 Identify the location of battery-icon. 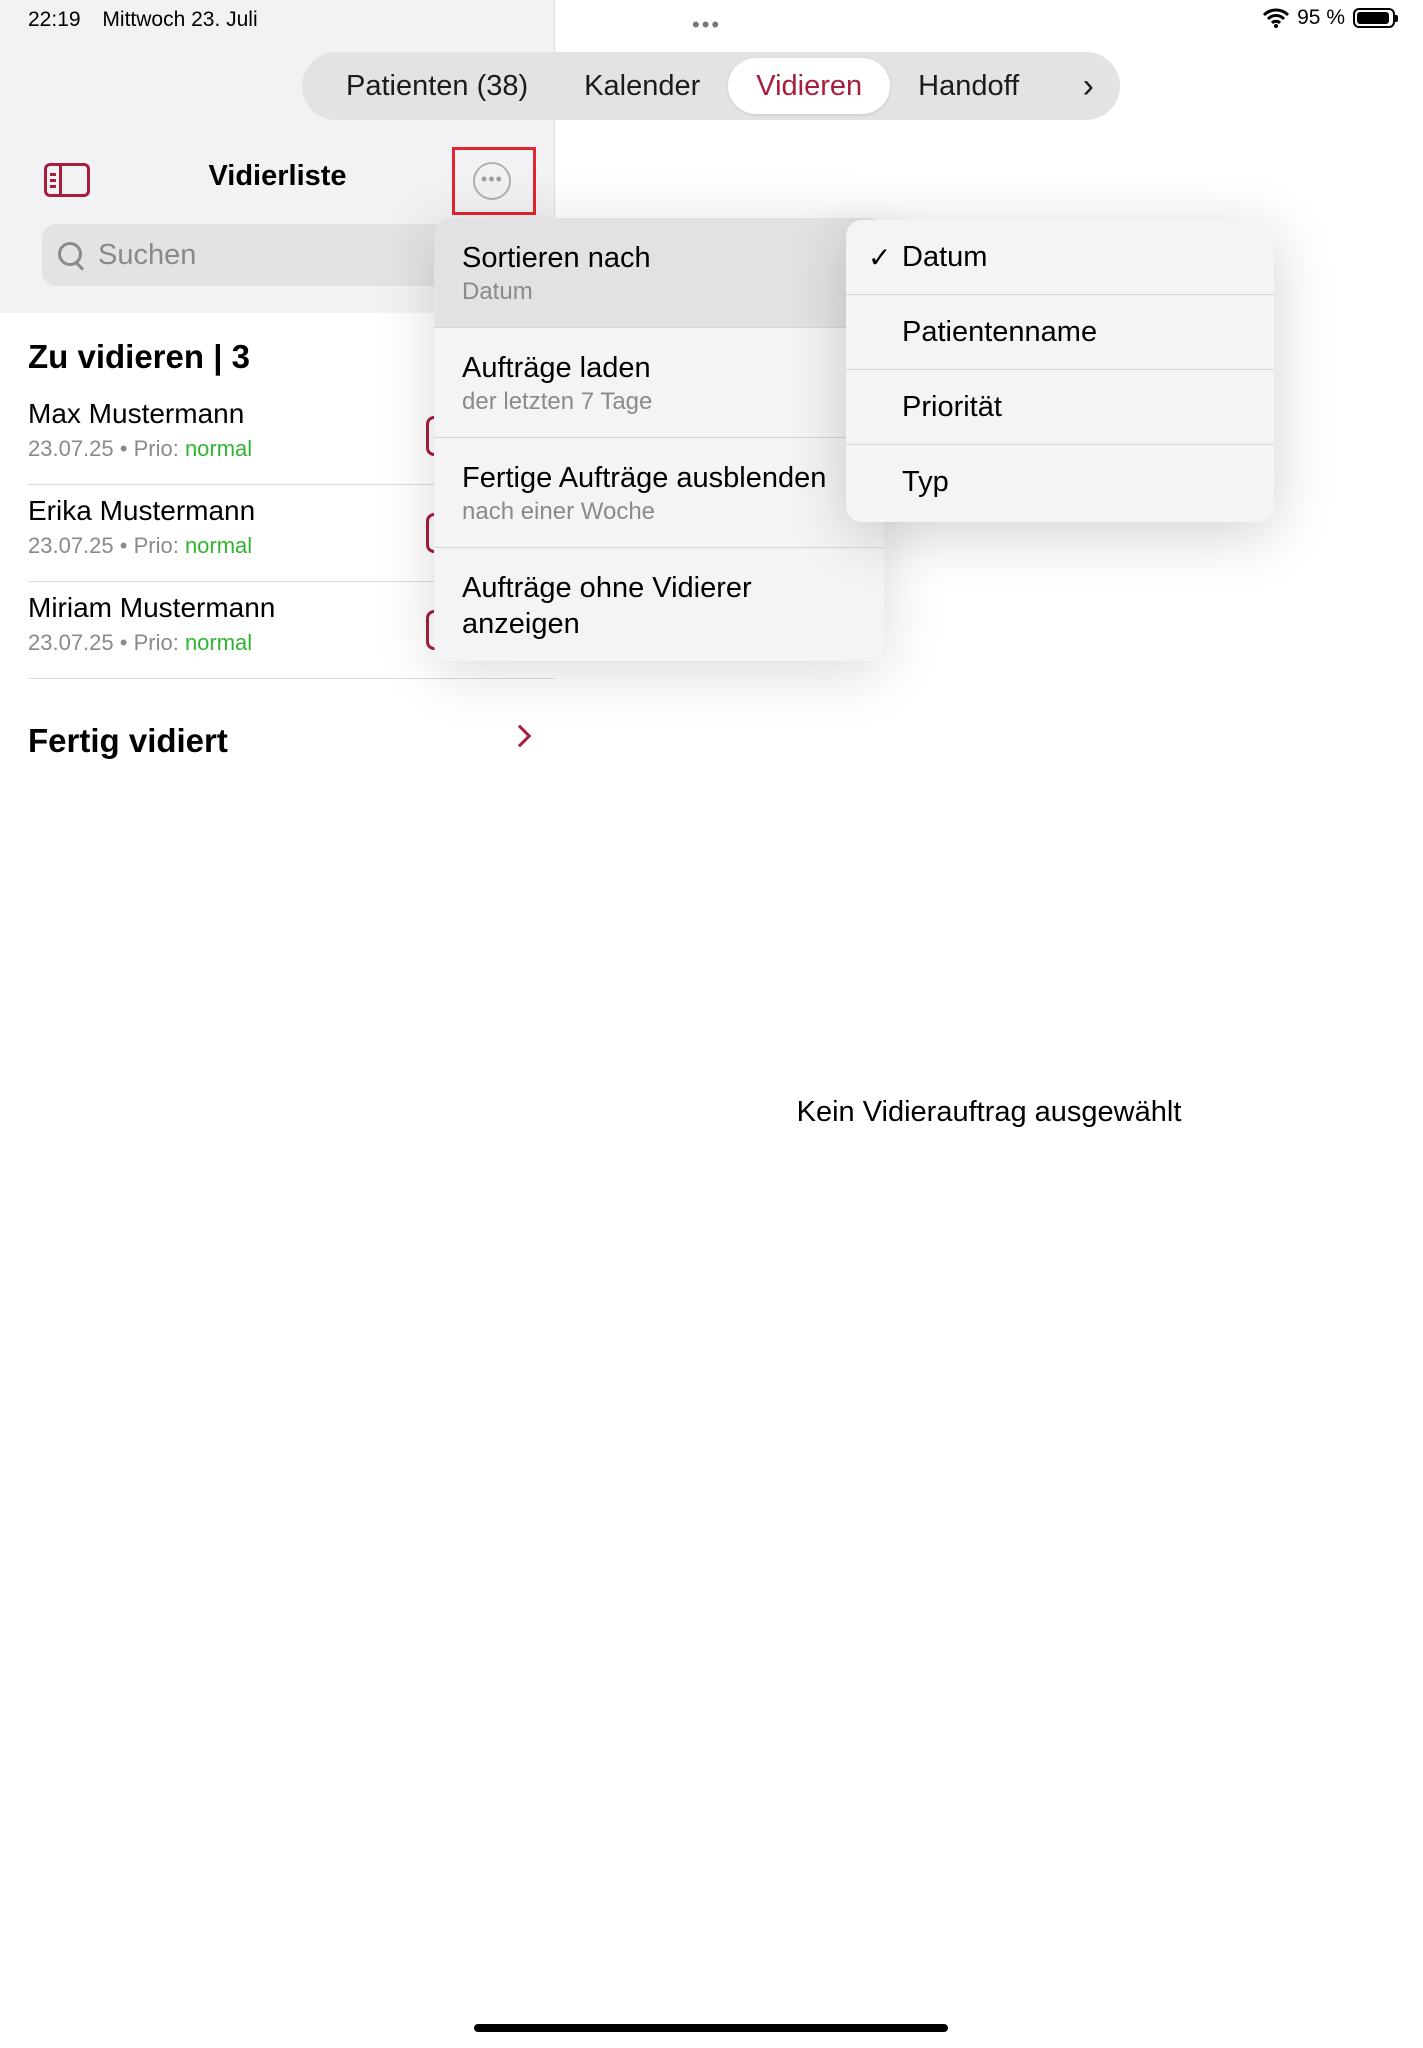
(1375, 18).